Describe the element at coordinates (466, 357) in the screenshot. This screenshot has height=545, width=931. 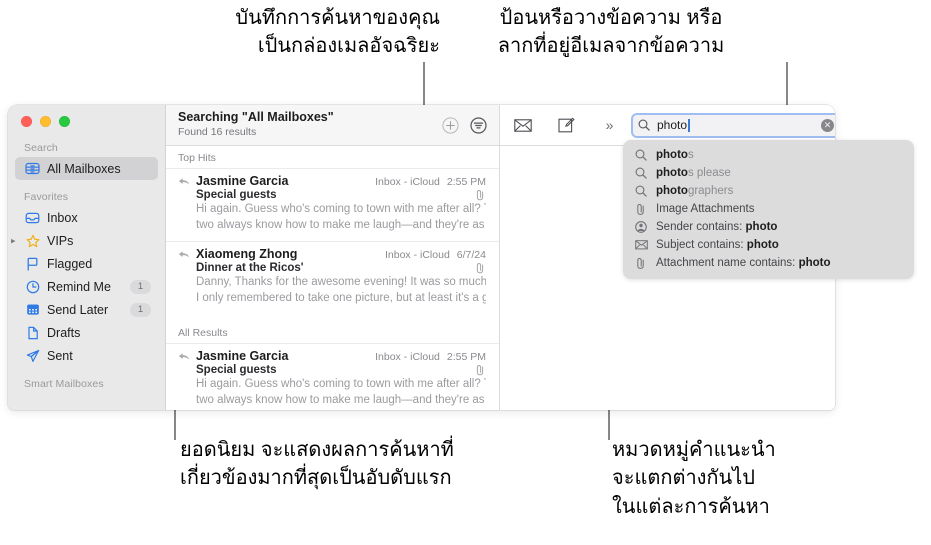
I see `message-time: 2:55 PM` at that location.